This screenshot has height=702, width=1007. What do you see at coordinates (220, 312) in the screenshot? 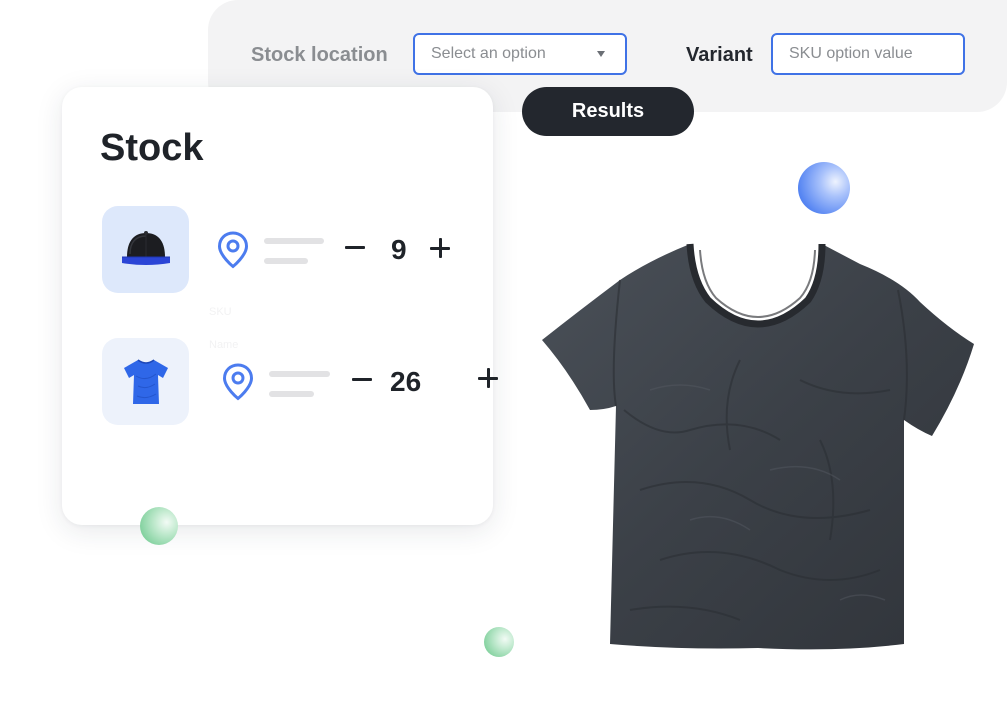
I see `ghost-label-sku: SKU` at bounding box center [220, 312].